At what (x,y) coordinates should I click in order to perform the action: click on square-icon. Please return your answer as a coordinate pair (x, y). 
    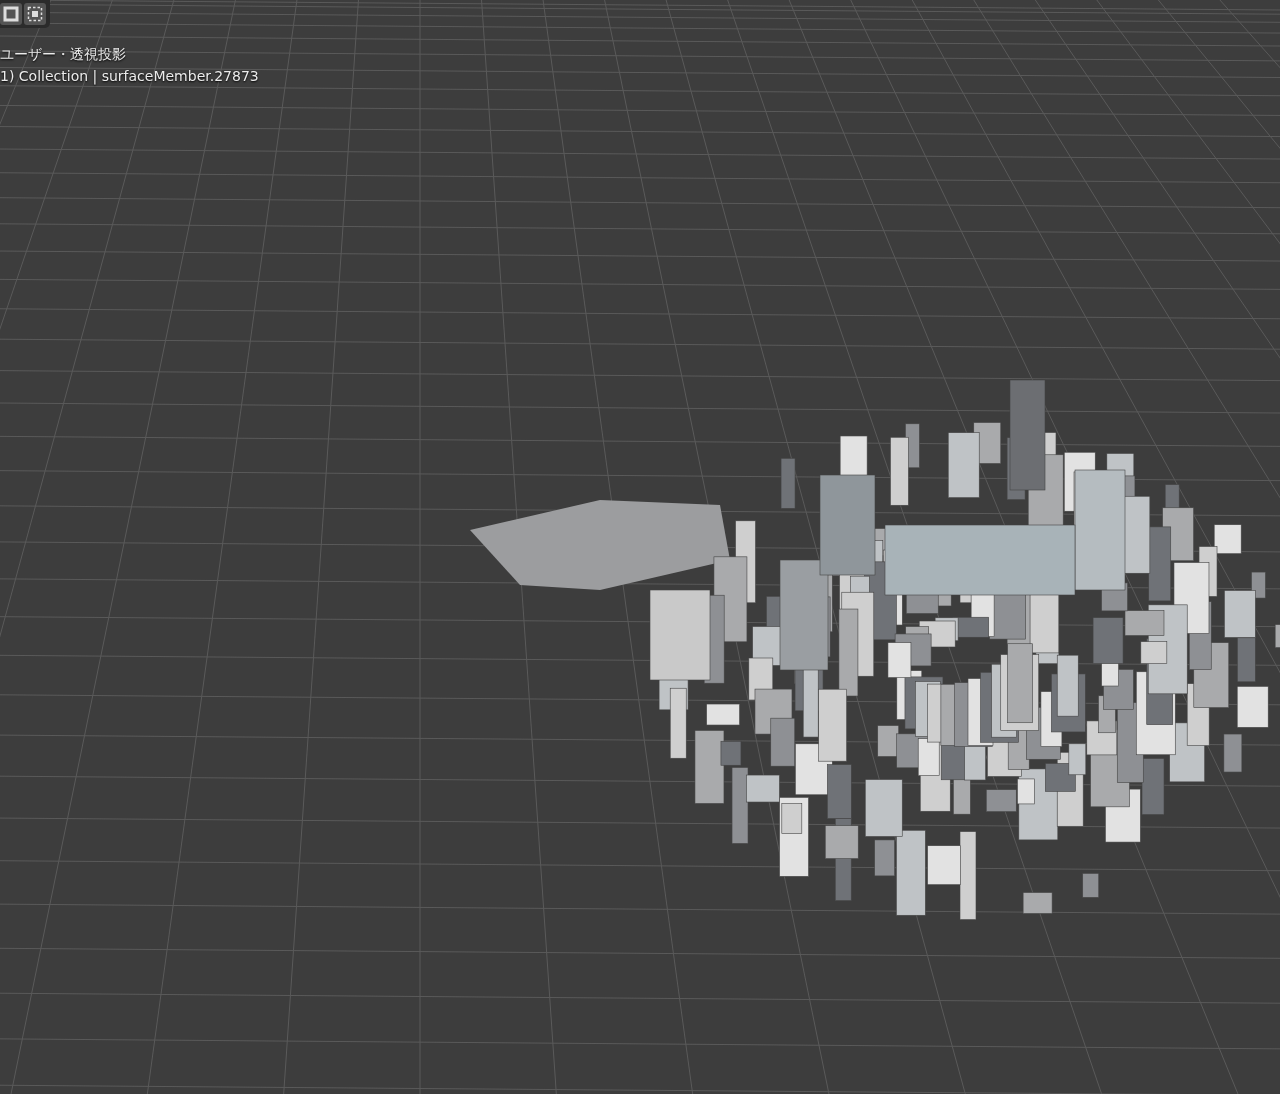
    Looking at the image, I should click on (11, 14).